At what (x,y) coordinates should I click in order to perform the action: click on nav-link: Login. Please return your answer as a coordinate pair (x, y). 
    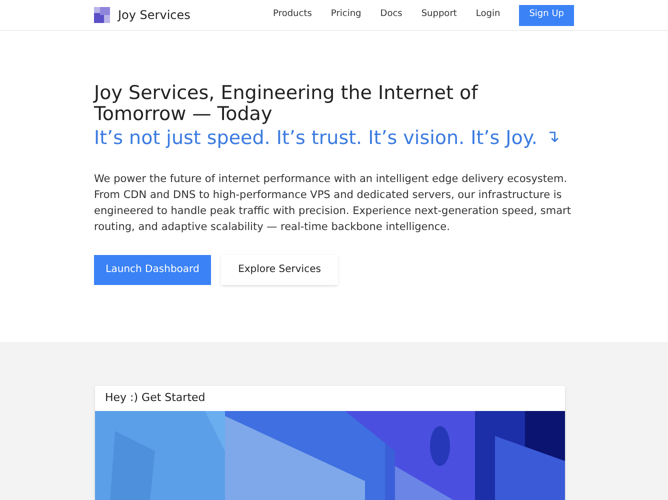
    Looking at the image, I should click on (488, 15).